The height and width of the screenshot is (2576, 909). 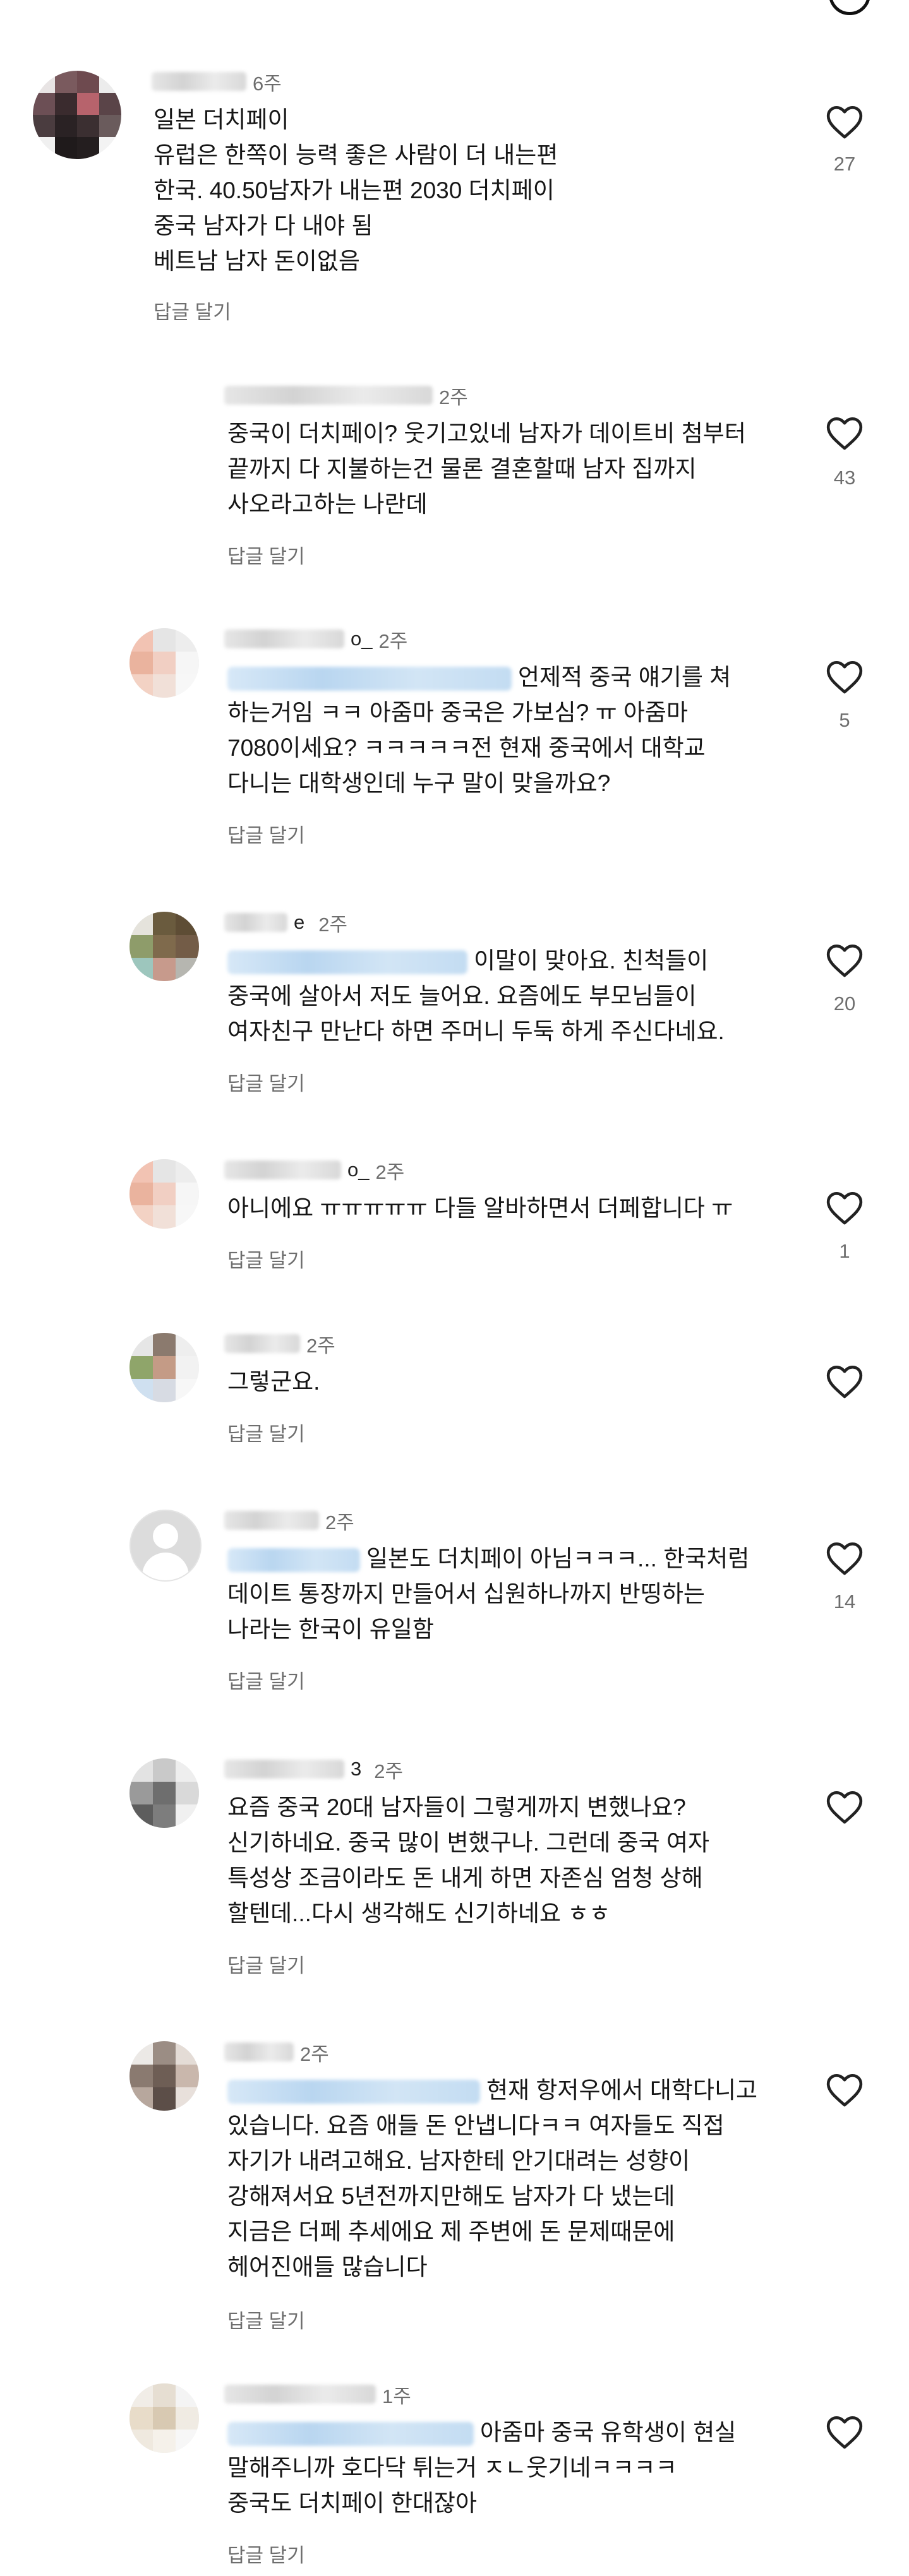 What do you see at coordinates (465, 1878) in the screenshot?
I see `comment-line: 특성상 조금이라도 돈 내게 하면 자존심 엄청 상해` at bounding box center [465, 1878].